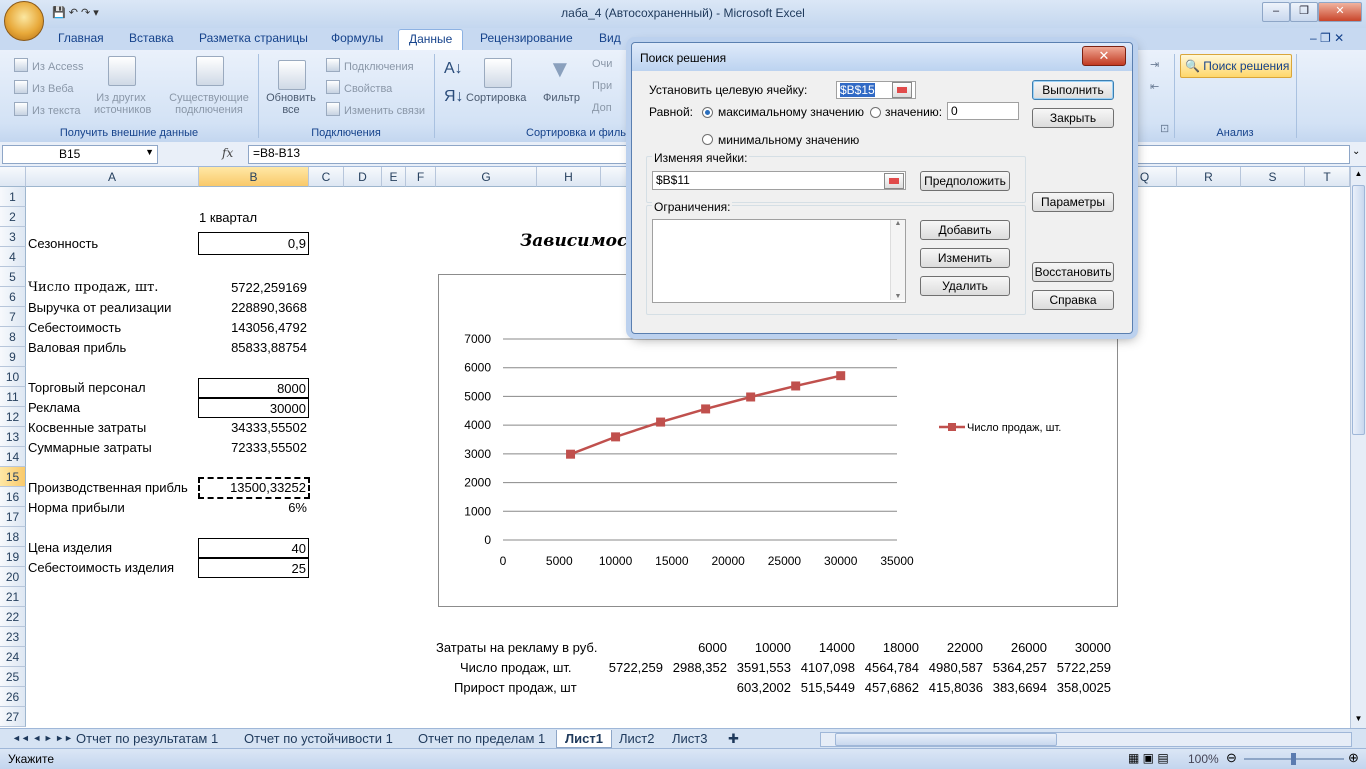 This screenshot has width=1366, height=769. What do you see at coordinates (965, 258) in the screenshot?
I see `change-button: Изменить` at bounding box center [965, 258].